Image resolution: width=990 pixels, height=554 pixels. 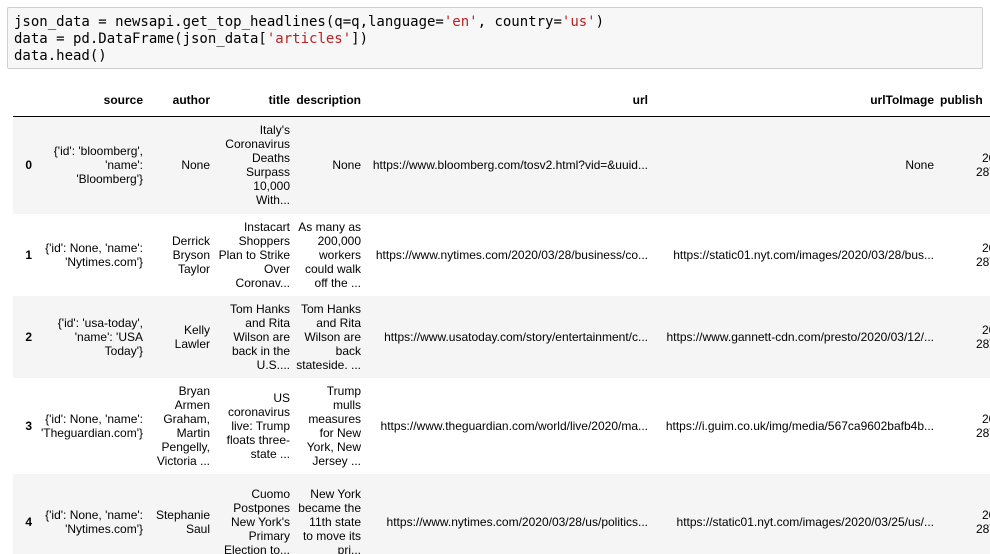 I want to click on cell-author: Stephanie Saul, so click(x=182, y=521).